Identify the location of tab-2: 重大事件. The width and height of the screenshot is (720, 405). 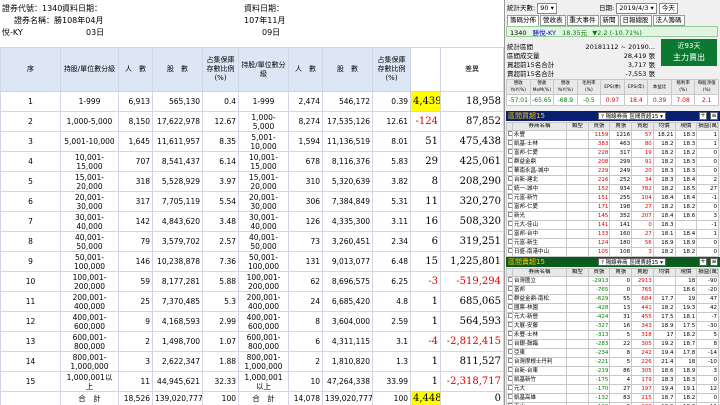
(582, 20).